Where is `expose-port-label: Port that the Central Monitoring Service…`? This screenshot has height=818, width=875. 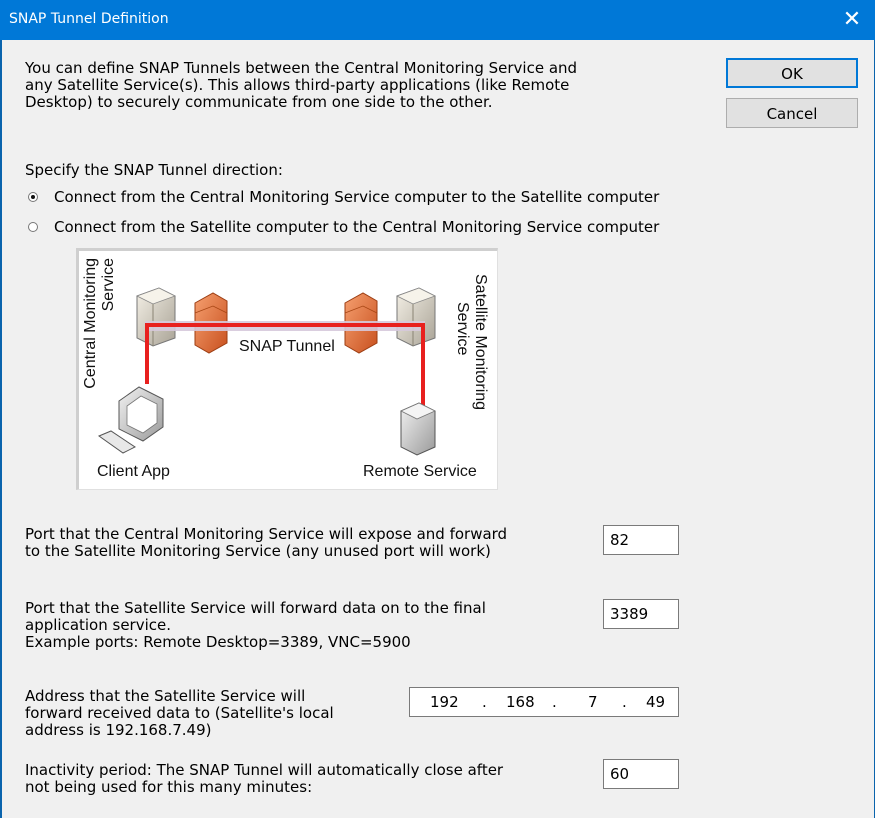 expose-port-label: Port that the Central Monitoring Service… is located at coordinates (266, 542).